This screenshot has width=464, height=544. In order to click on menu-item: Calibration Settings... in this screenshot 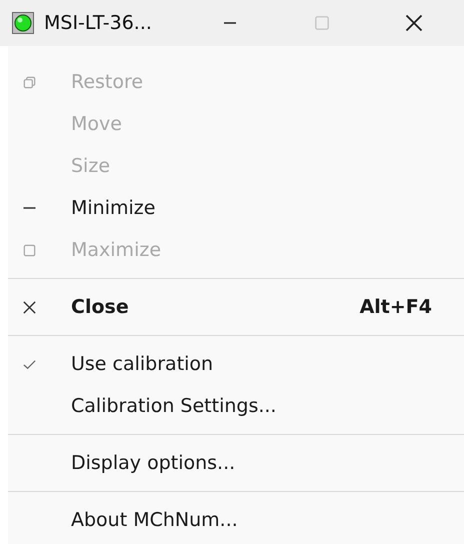, I will do `click(236, 406)`.